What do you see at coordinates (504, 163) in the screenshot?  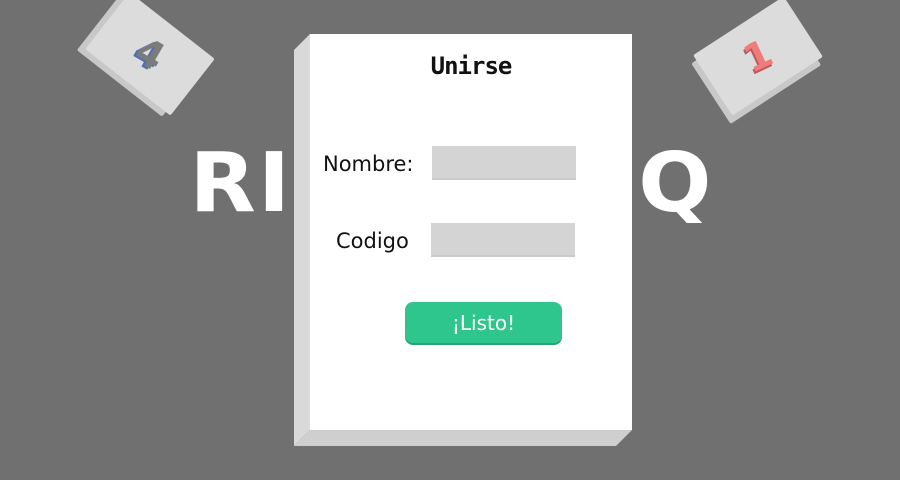 I see `name-input` at bounding box center [504, 163].